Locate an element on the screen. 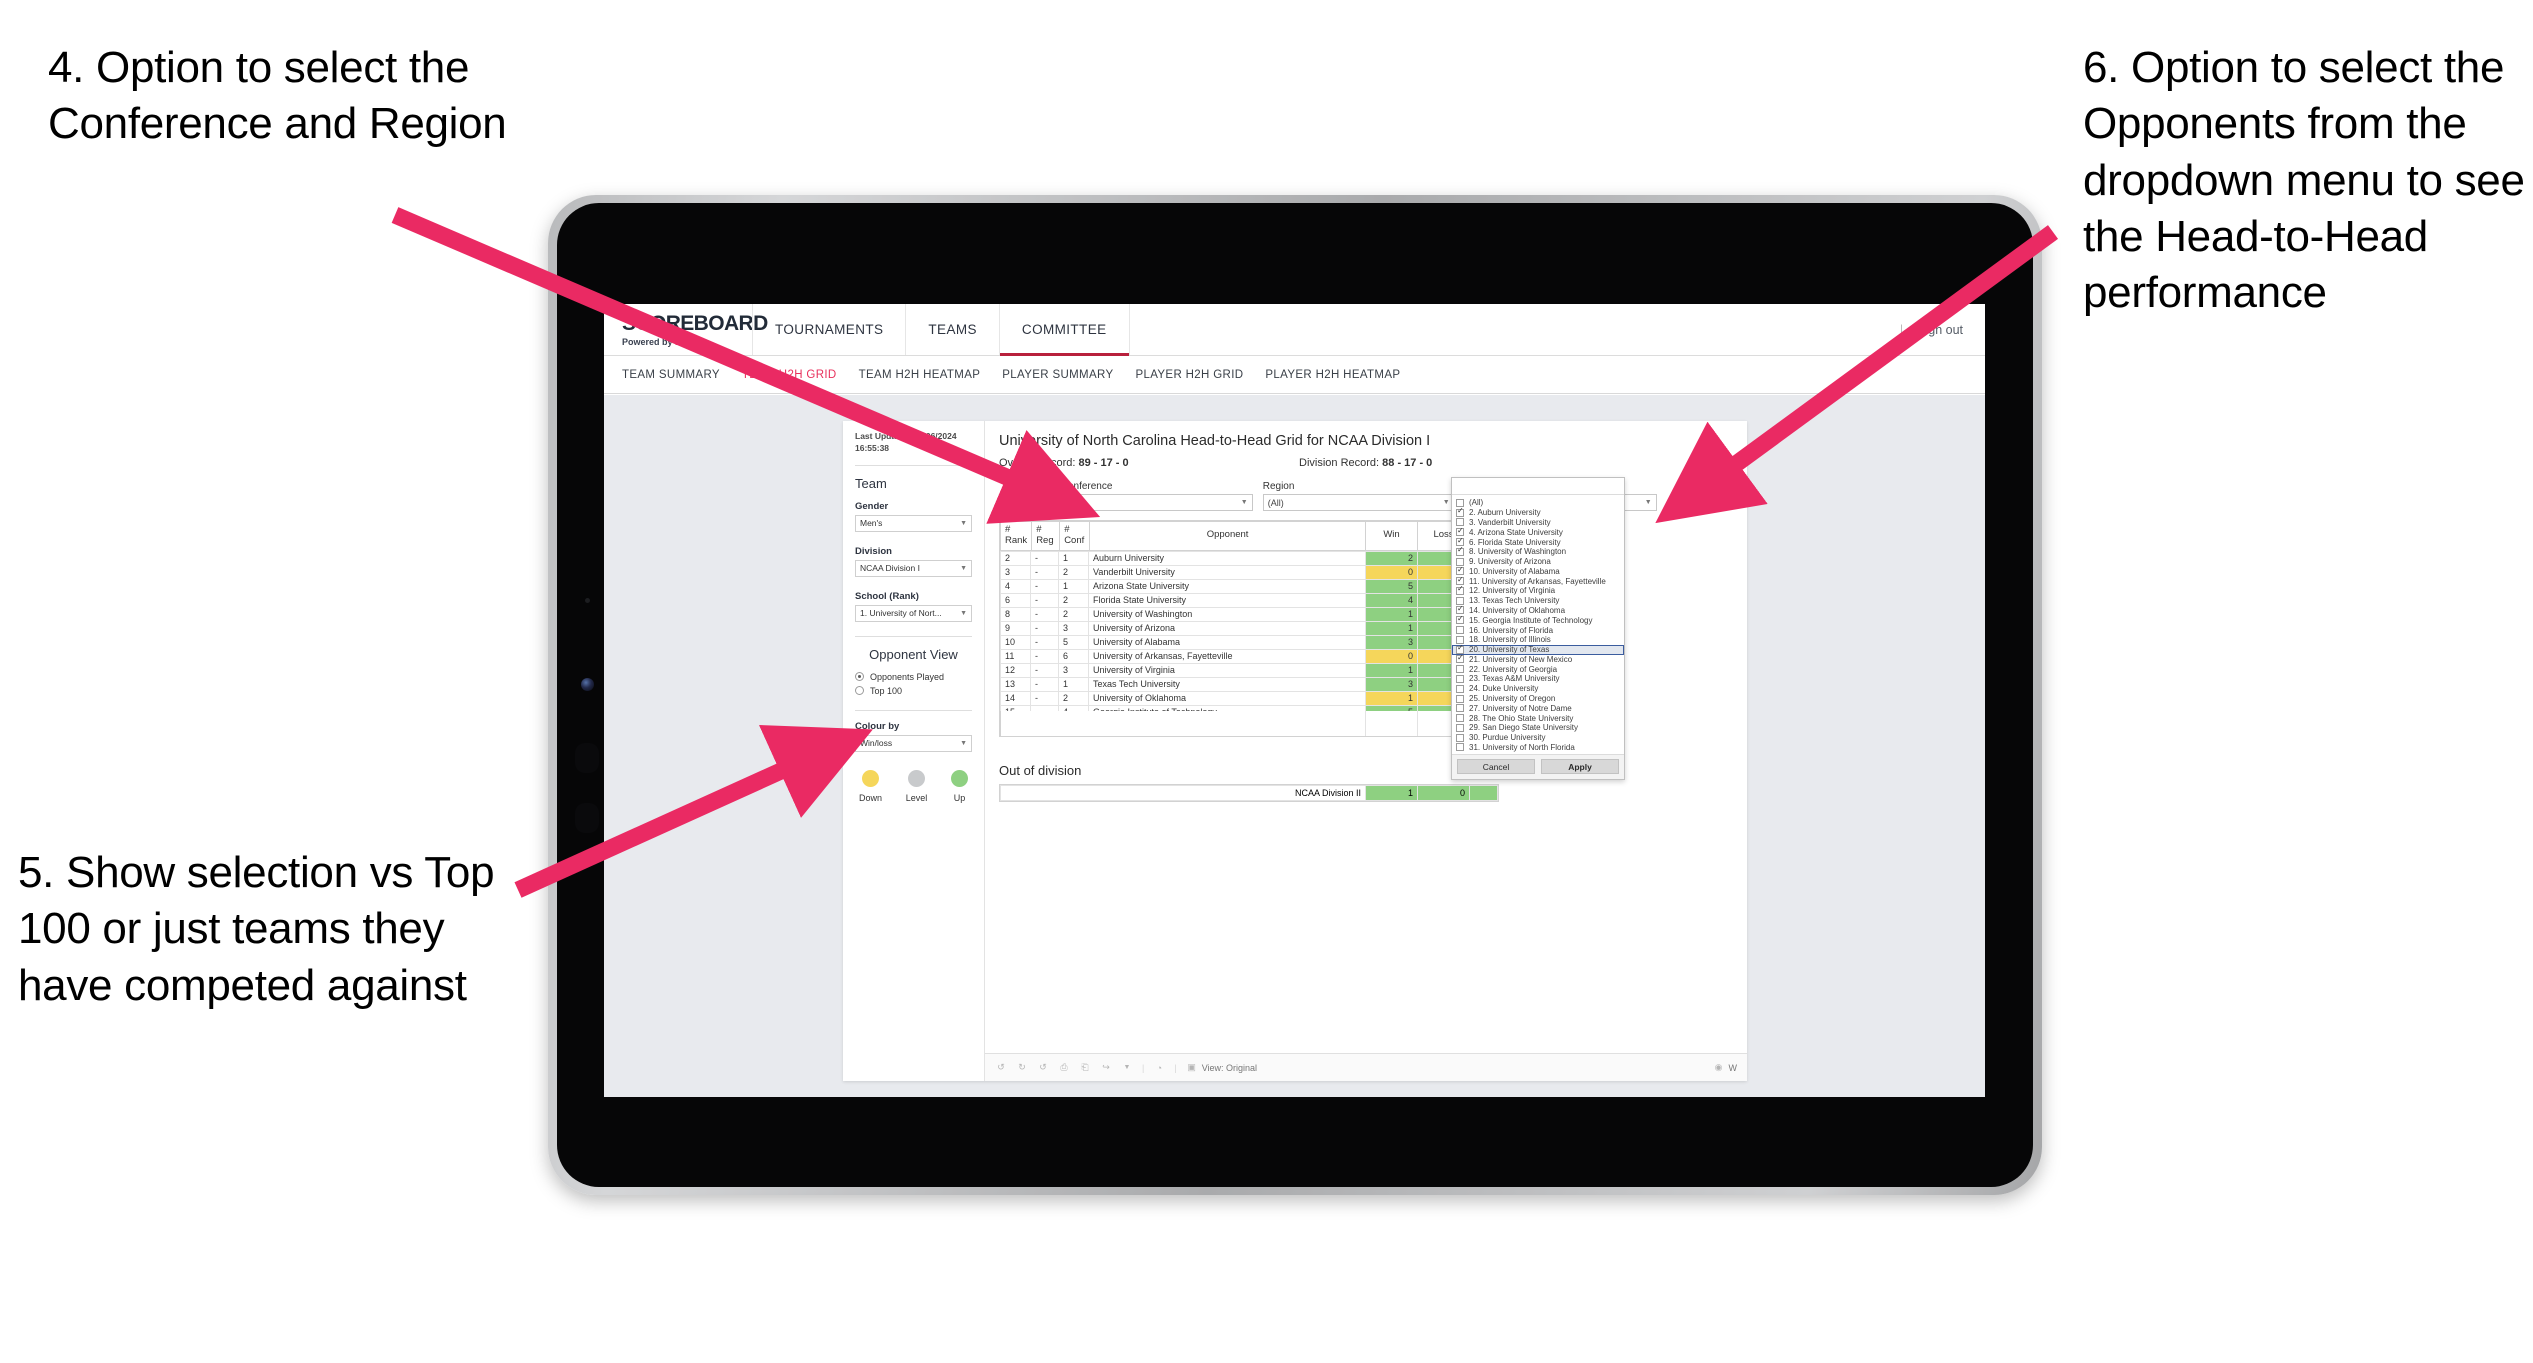 This screenshot has width=2533, height=1363. division-select: NCAA Division I ▼ is located at coordinates (913, 568).